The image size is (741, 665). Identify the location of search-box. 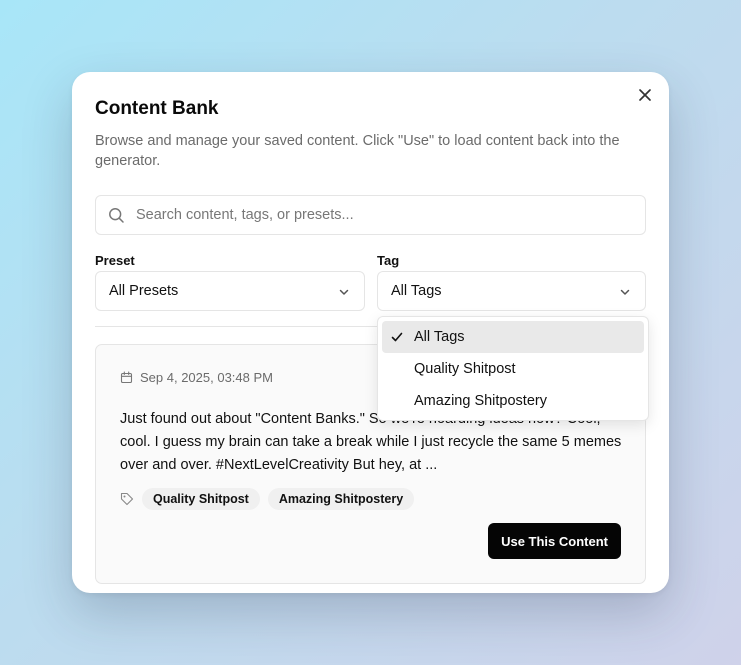
(370, 215).